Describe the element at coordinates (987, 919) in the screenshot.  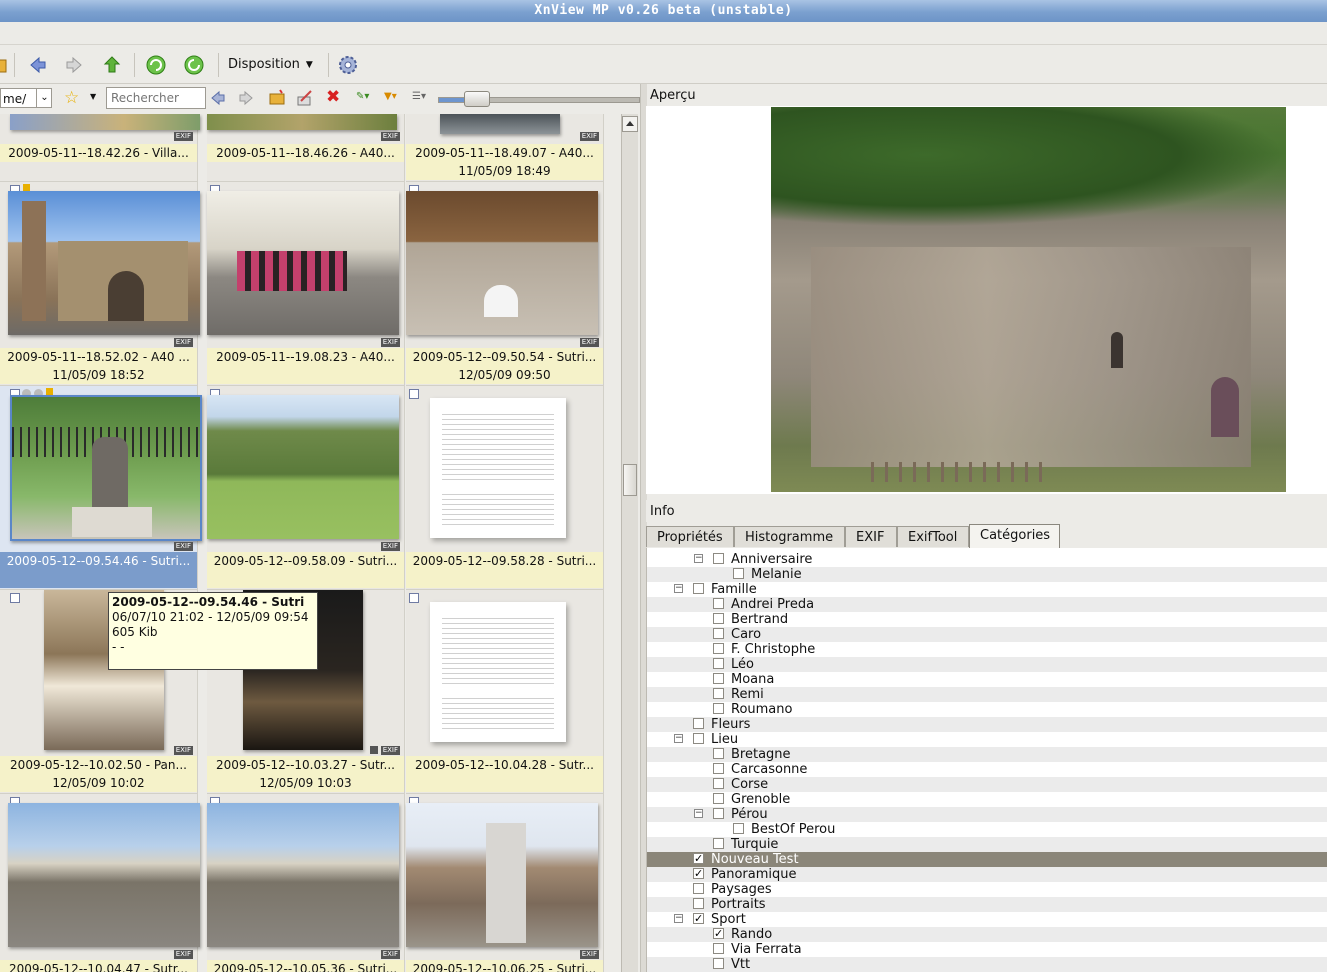
I see `category-item: − ✓ Sport` at that location.